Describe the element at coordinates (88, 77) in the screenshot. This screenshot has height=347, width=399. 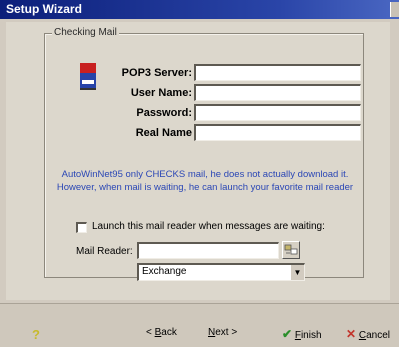
I see `mail-icon` at that location.